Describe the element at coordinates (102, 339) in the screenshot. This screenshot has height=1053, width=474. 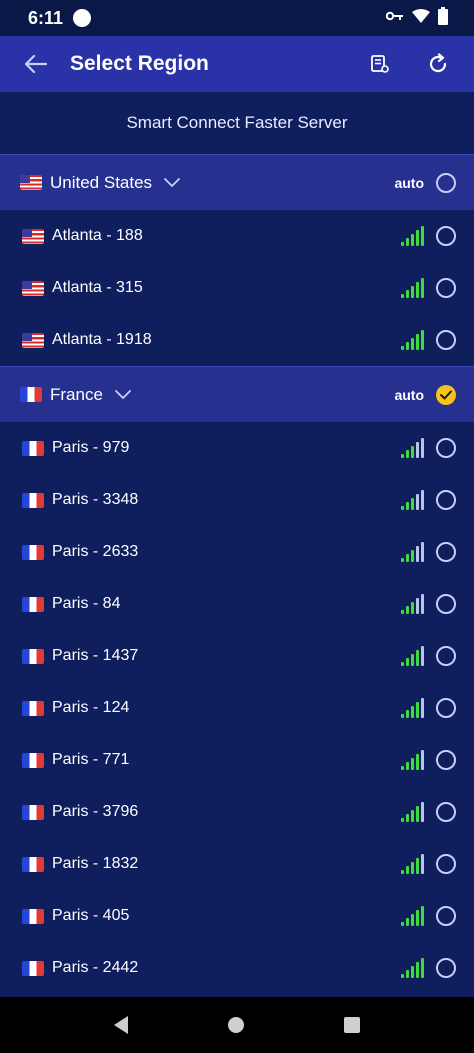
I see `server-name: Atlanta - 1918` at that location.